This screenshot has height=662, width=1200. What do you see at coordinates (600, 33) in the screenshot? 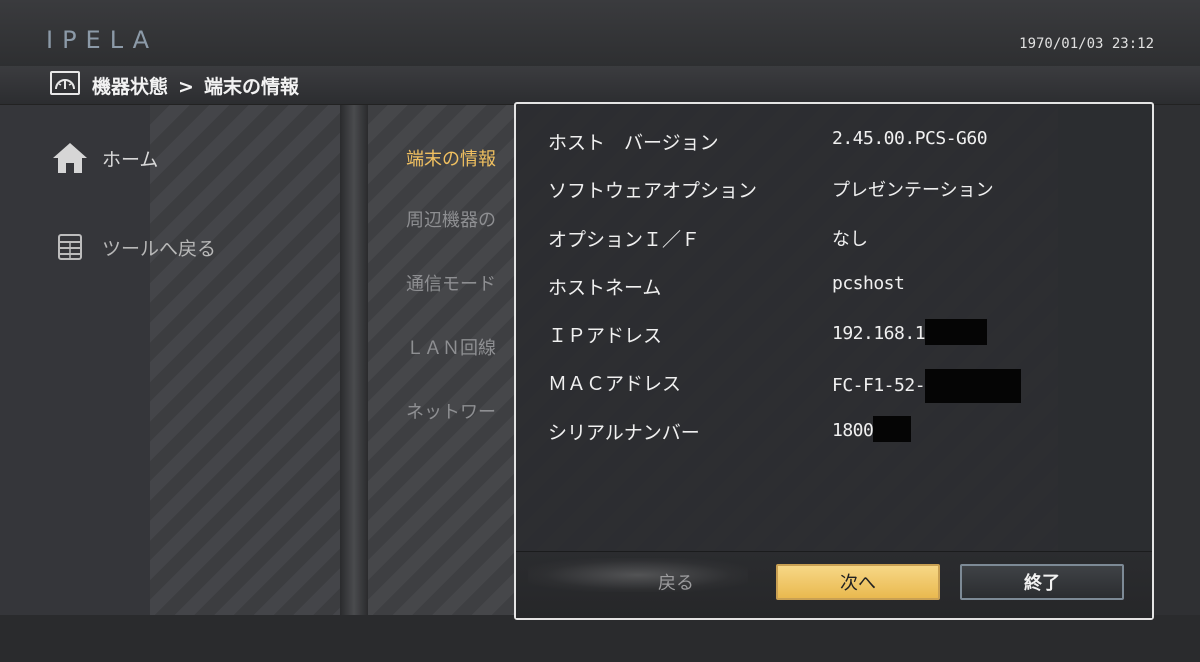
I see `top-bar: IPELA 1970/01/03 23:12` at bounding box center [600, 33].